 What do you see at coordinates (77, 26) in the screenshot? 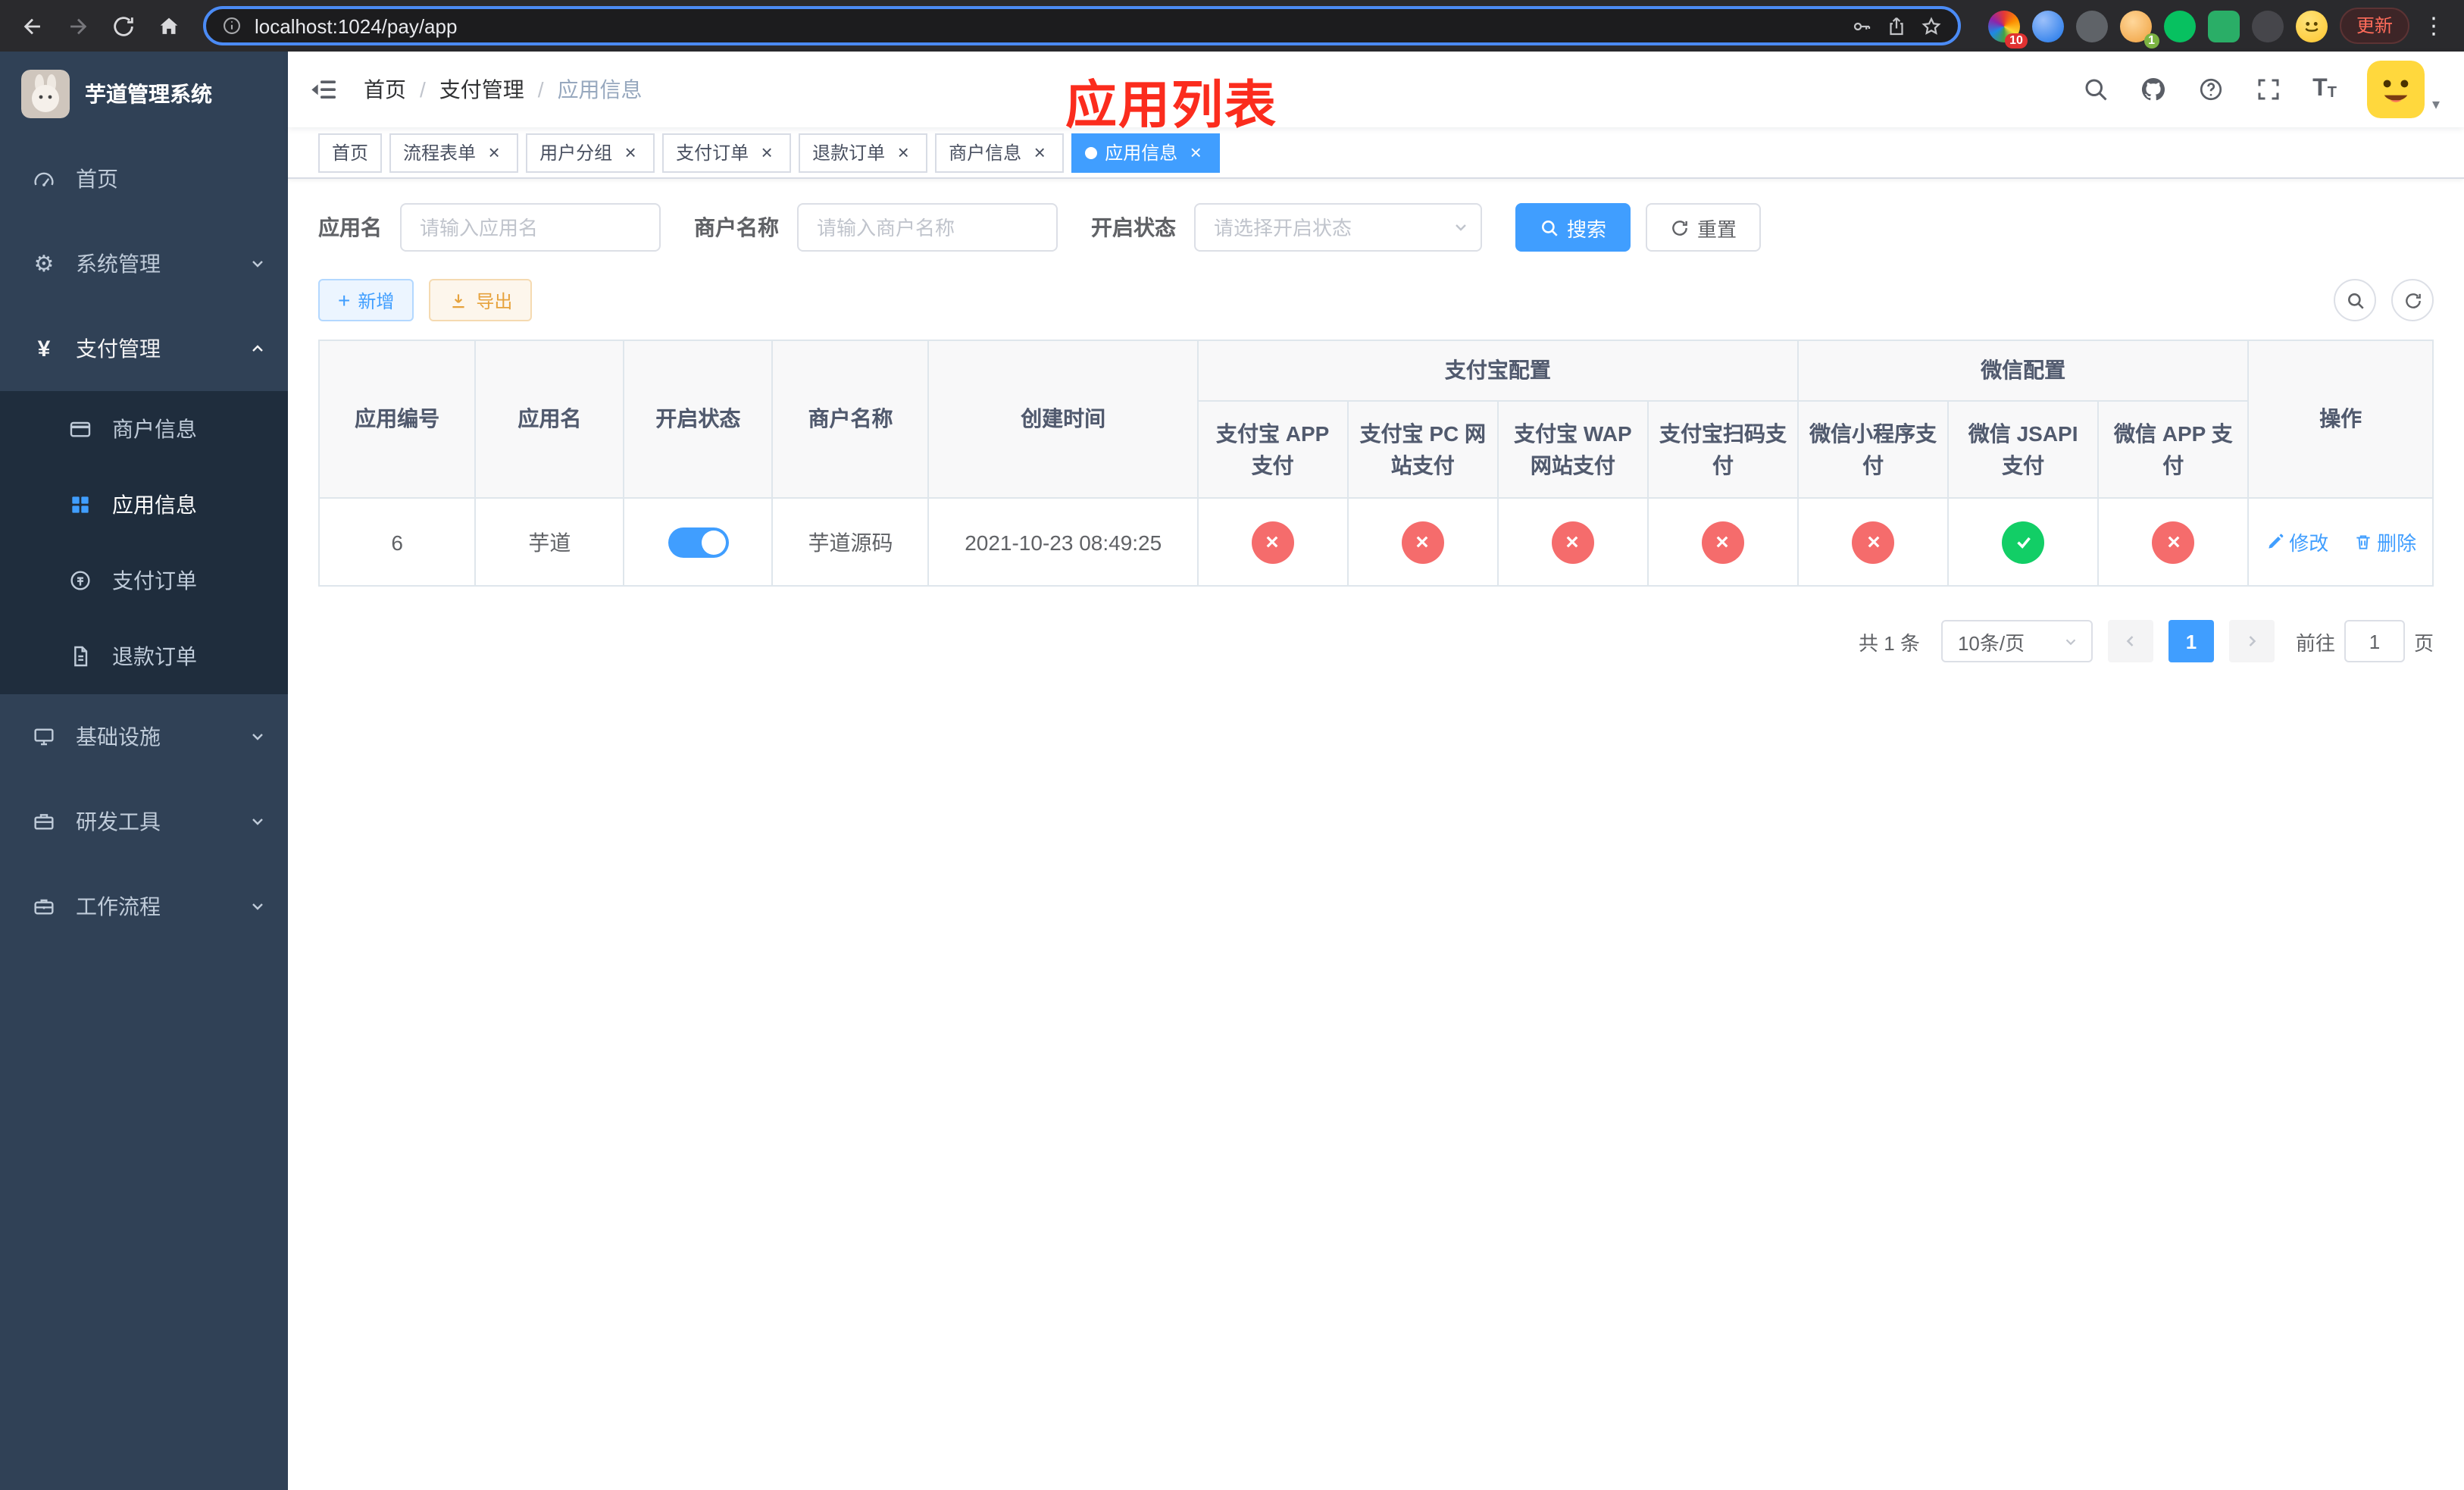
I see `forward-icon` at bounding box center [77, 26].